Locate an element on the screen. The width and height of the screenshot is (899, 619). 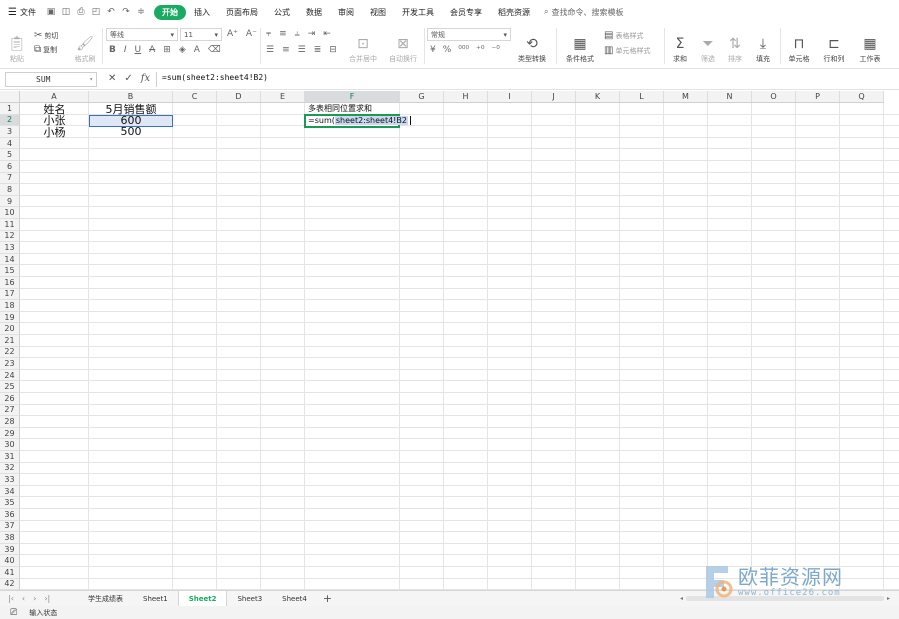
cell-B2: 600 is located at coordinates (131, 120).